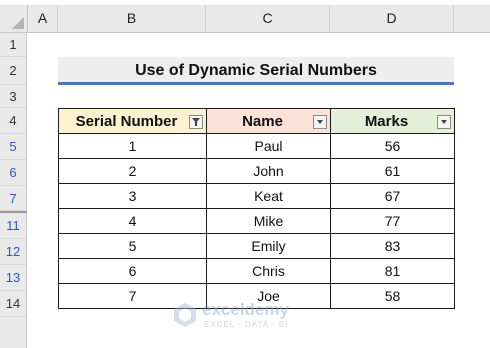  What do you see at coordinates (392, 18) in the screenshot?
I see `column-header-d: D` at bounding box center [392, 18].